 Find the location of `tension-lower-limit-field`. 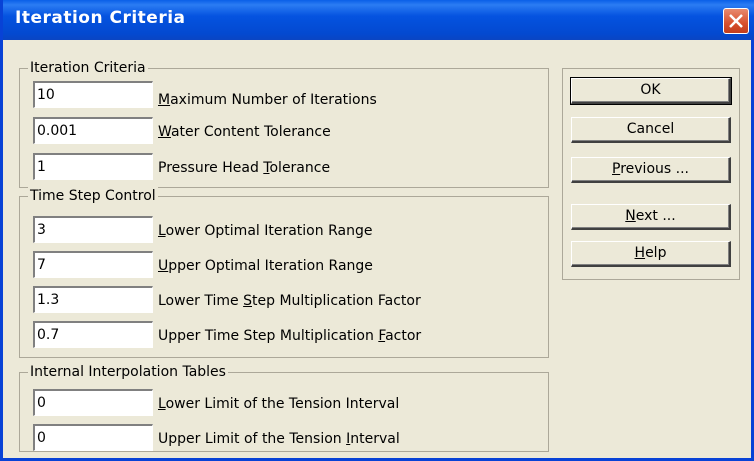

tension-lower-limit-field is located at coordinates (93, 402).